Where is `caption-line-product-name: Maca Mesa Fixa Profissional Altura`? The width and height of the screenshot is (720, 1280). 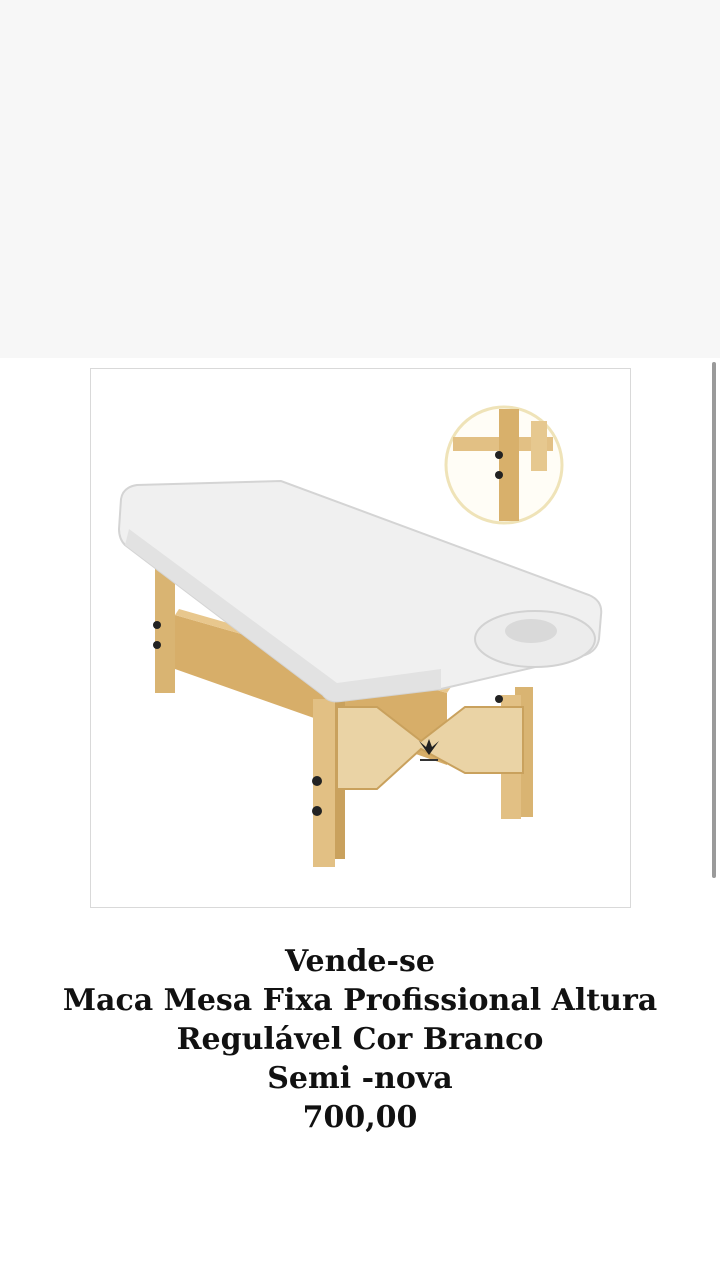
caption-line-product-name: Maca Mesa Fixa Profissional Altura is located at coordinates (360, 1000).